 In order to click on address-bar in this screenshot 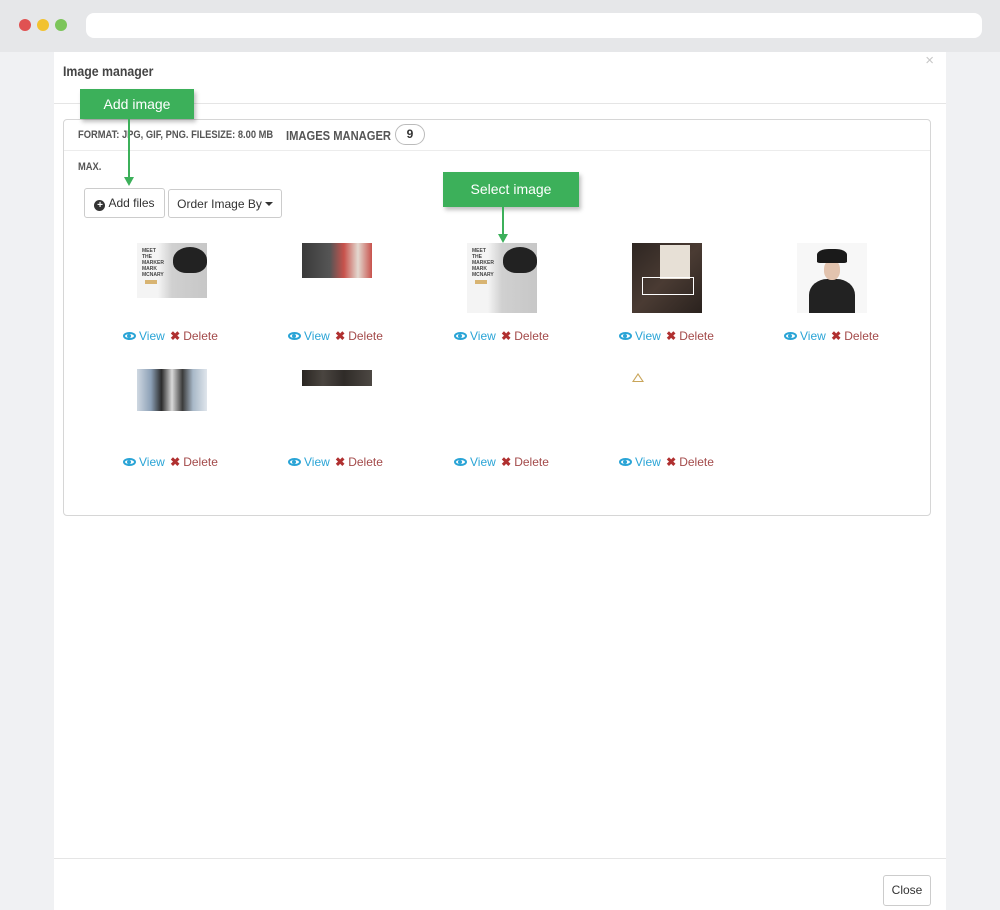, I will do `click(534, 25)`.